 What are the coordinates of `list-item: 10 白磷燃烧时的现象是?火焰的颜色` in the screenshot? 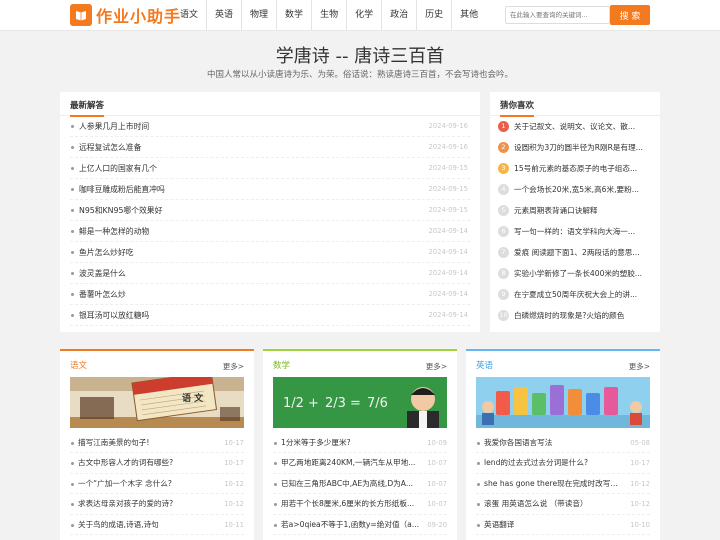 It's located at (575, 315).